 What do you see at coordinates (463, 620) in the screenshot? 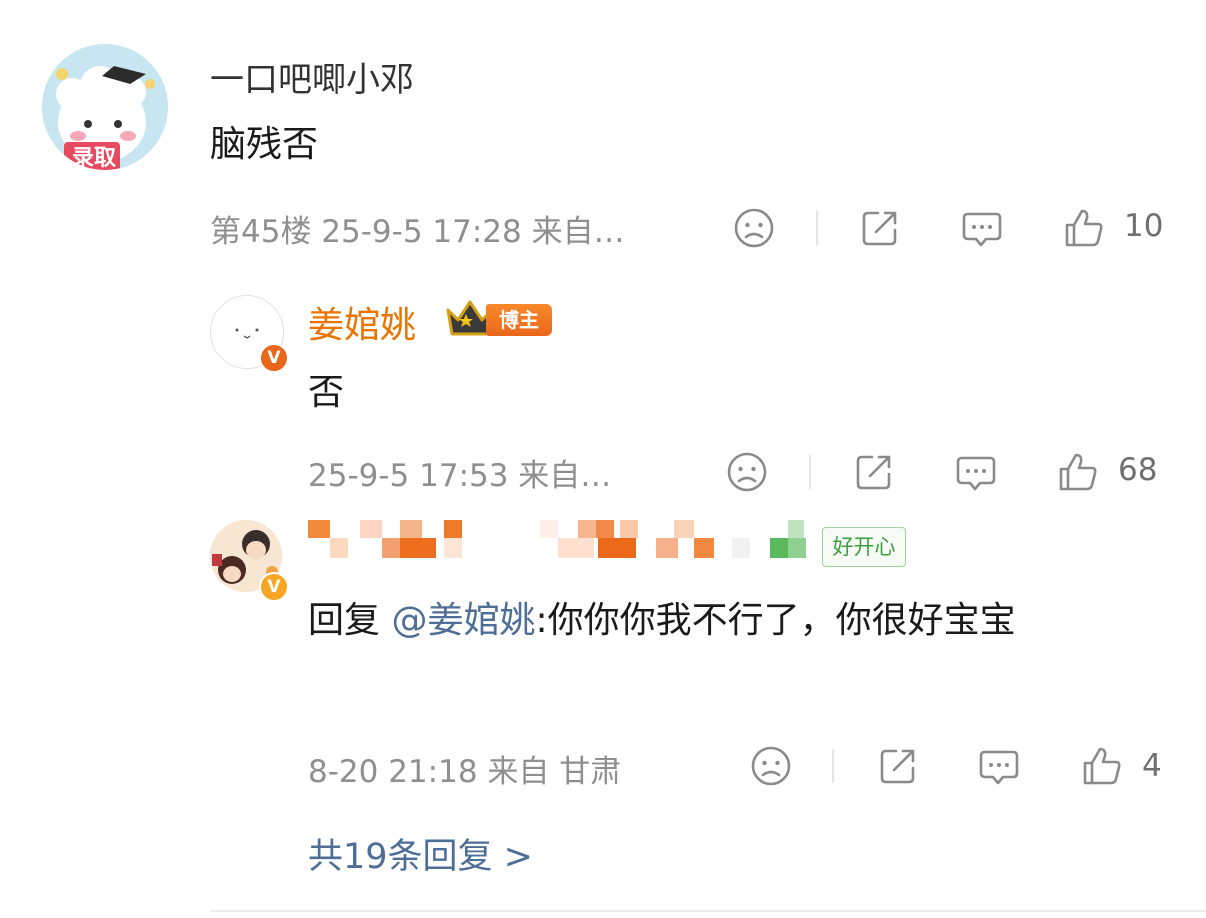
I see `mention-link: @姜婠姚` at bounding box center [463, 620].